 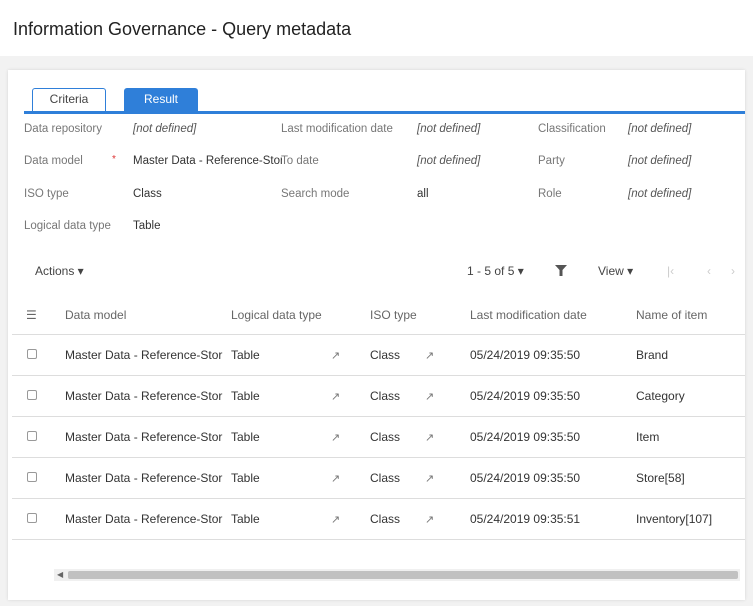 What do you see at coordinates (690, 437) in the screenshot?
I see `cell-name-of-item: Item` at bounding box center [690, 437].